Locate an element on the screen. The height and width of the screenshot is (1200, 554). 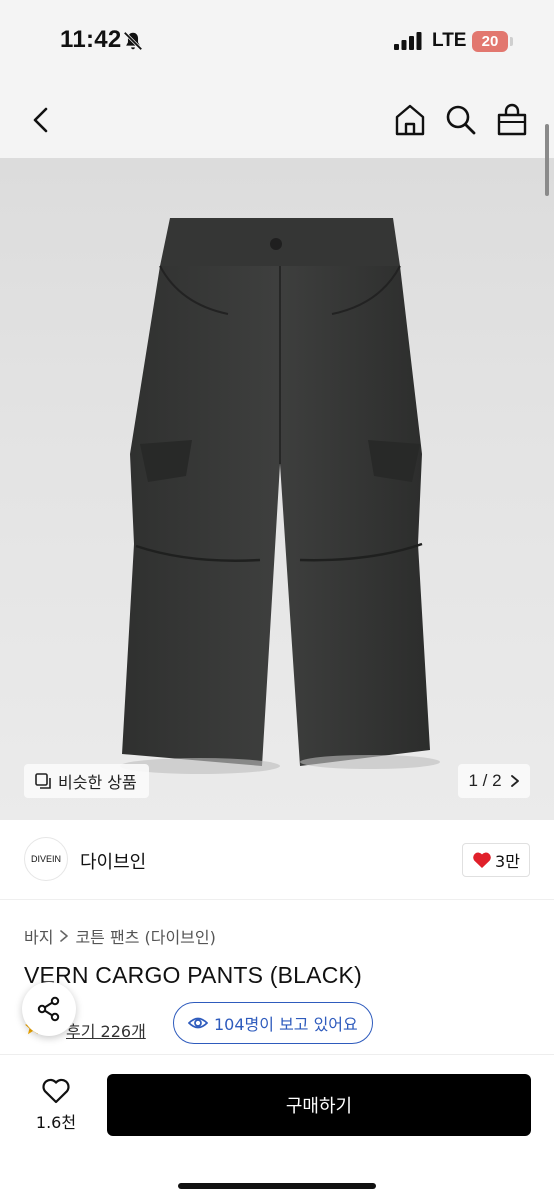
viewers-label: 104명이 보고 있어요 is located at coordinates (286, 1024).